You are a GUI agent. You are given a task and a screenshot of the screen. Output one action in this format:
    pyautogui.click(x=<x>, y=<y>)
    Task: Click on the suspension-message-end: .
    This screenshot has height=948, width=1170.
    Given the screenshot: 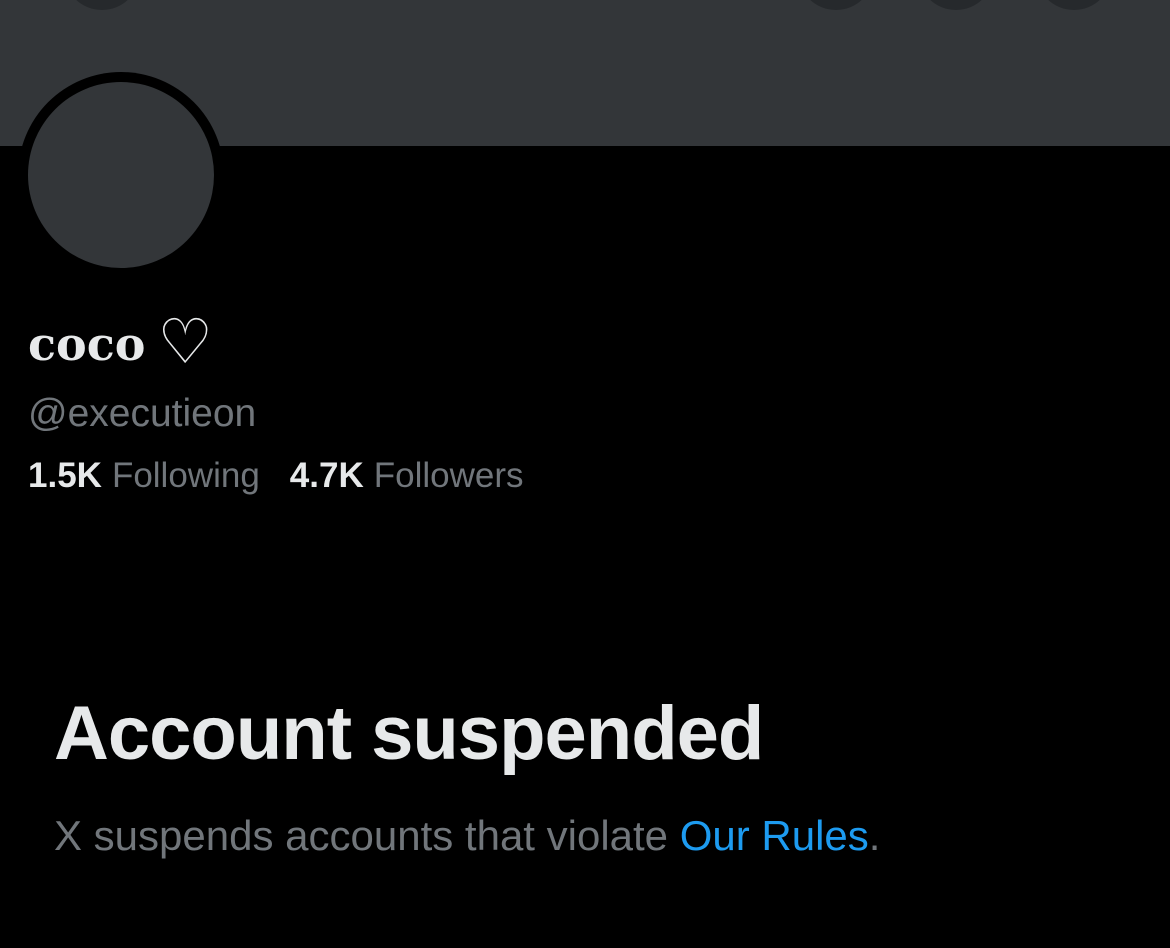 What is the action you would take?
    pyautogui.click(x=874, y=835)
    